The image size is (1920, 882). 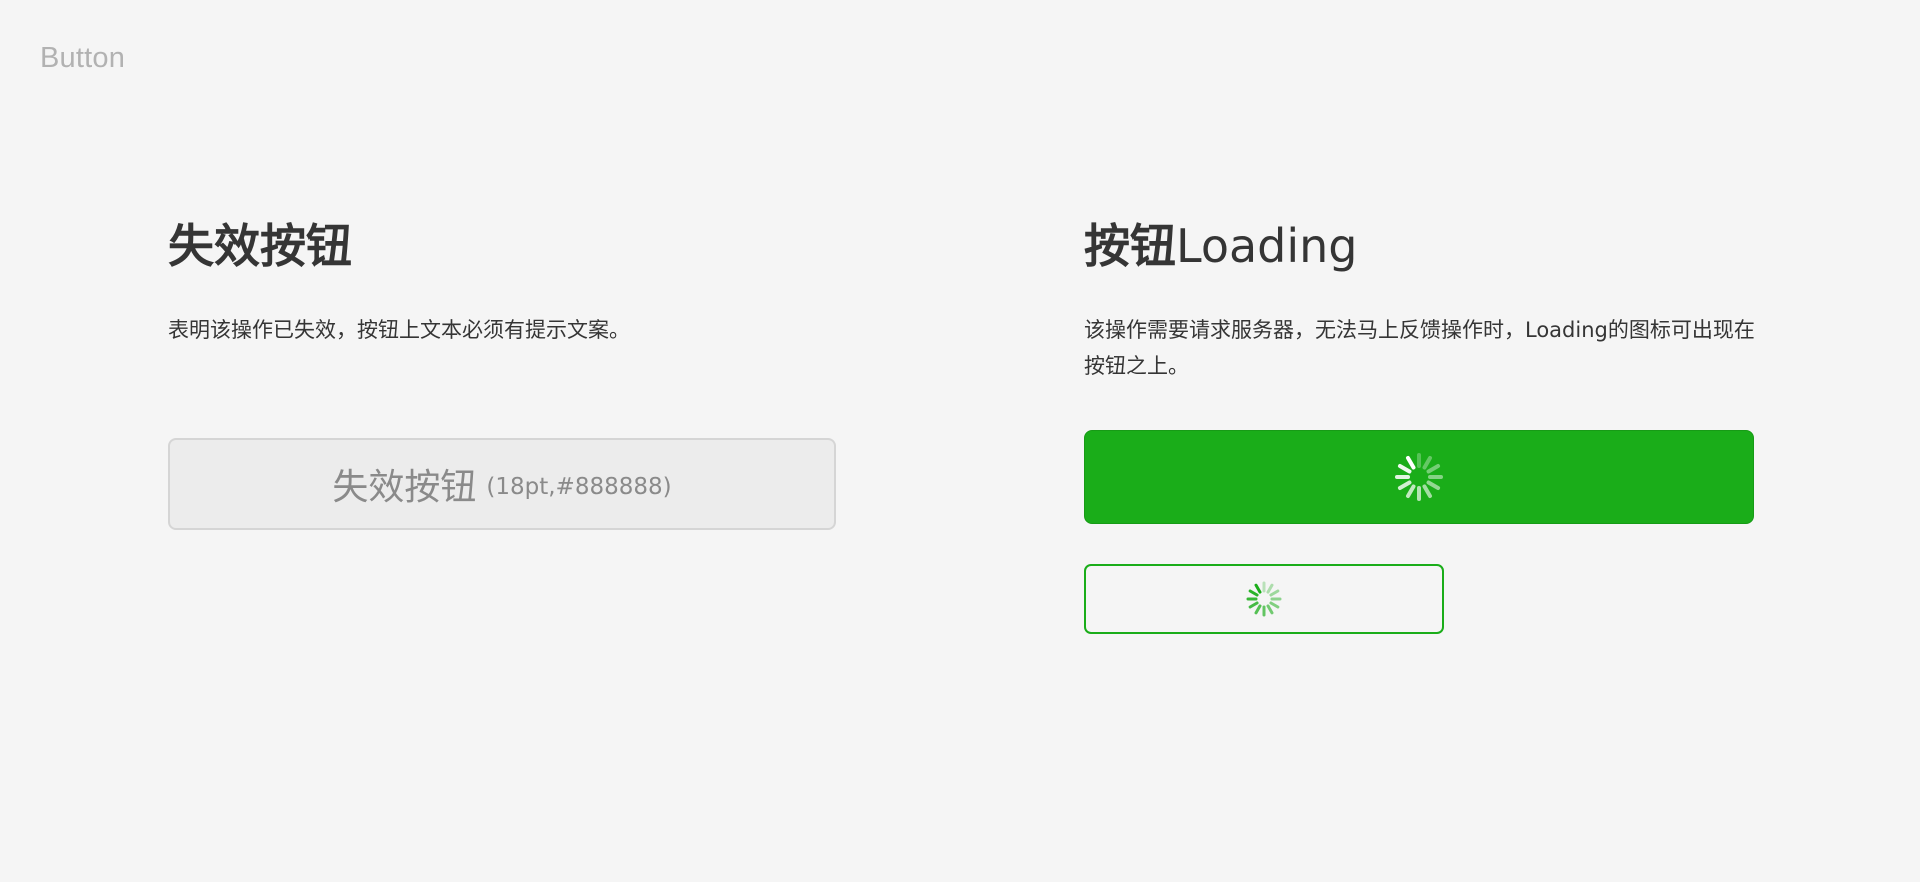 What do you see at coordinates (579, 487) in the screenshot?
I see `disabled-button-note: (18pt,#888888)` at bounding box center [579, 487].